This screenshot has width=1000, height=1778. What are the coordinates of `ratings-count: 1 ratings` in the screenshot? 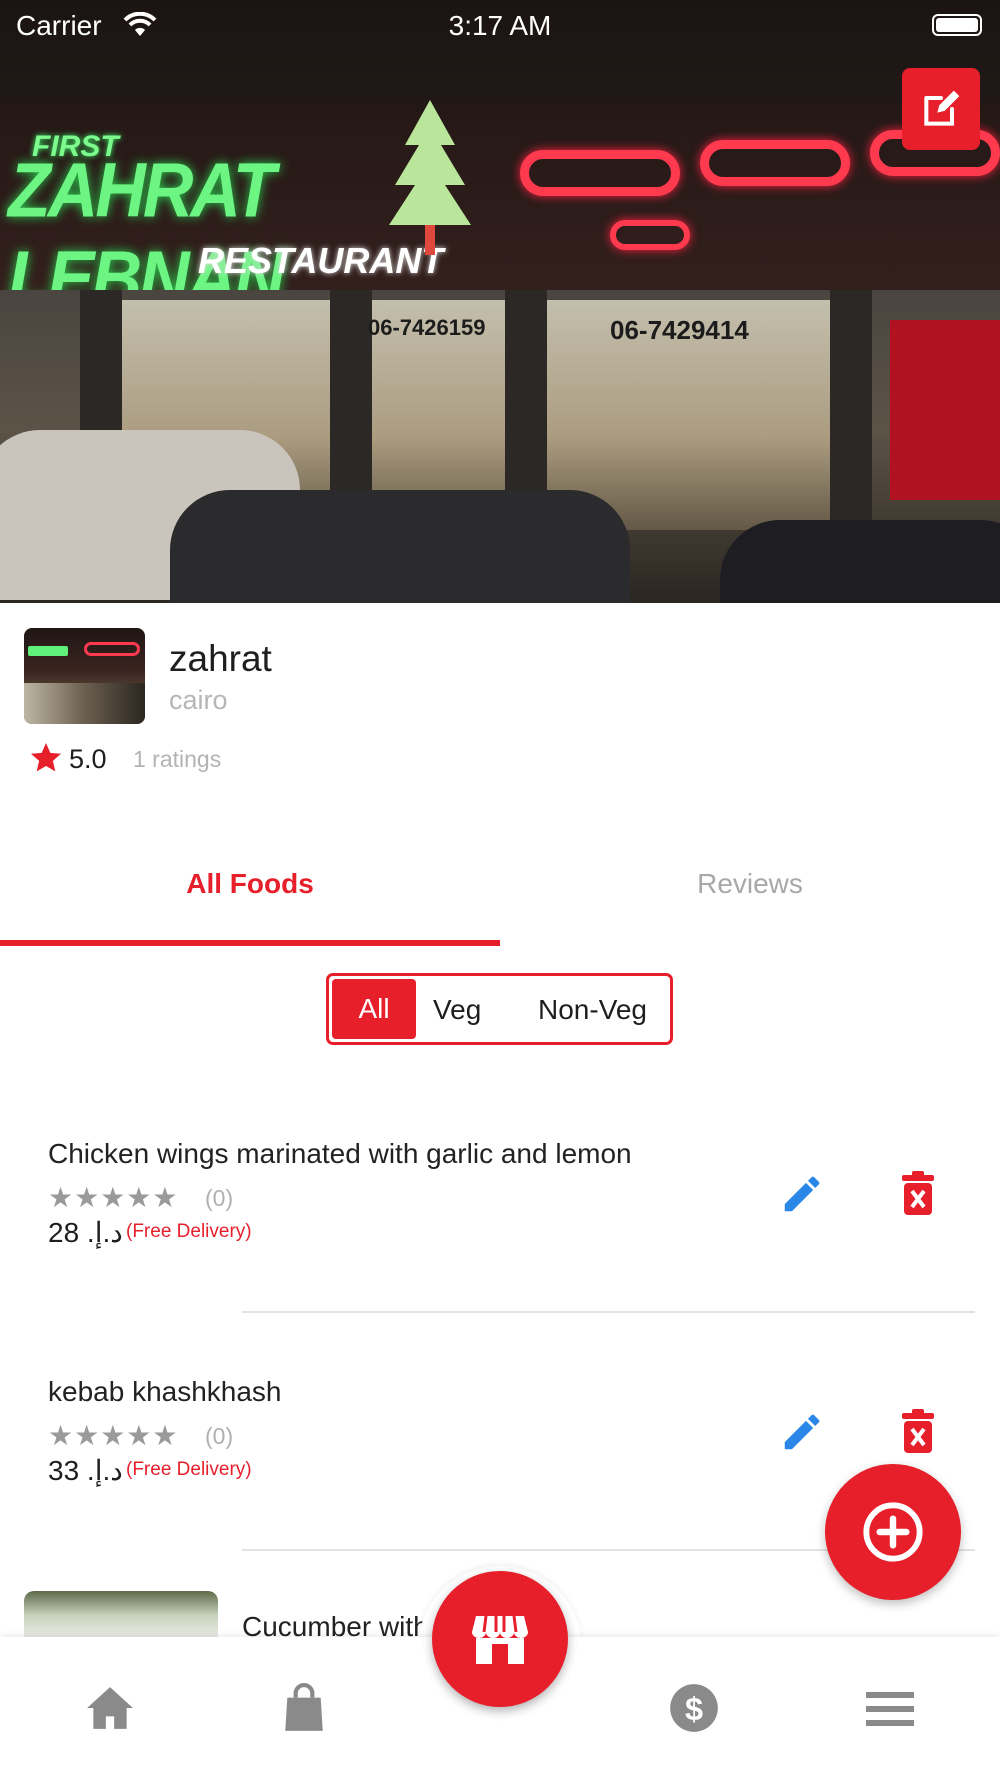 It's located at (177, 759).